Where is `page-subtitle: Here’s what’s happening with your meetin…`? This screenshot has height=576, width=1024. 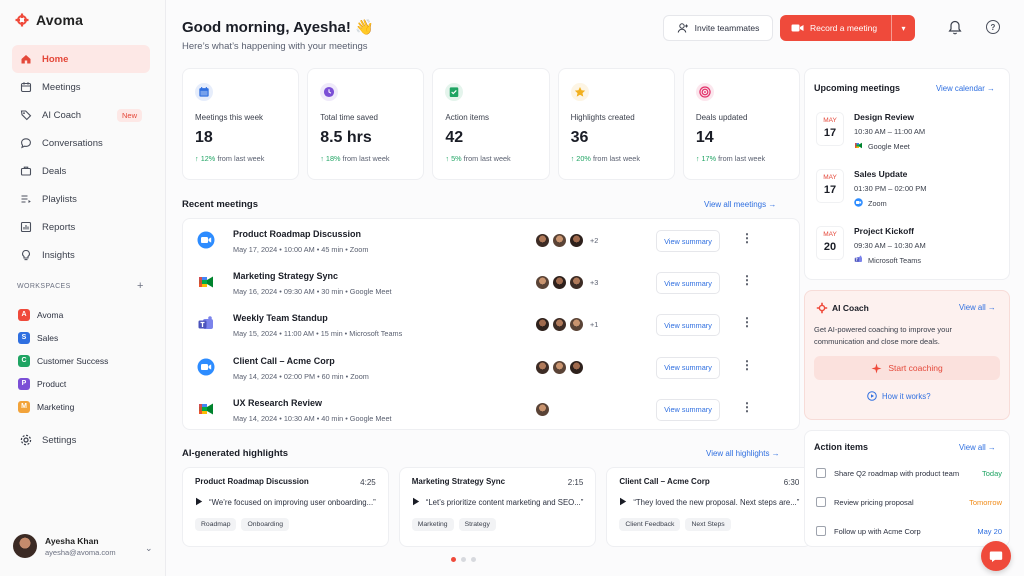 page-subtitle: Here’s what’s happening with your meetin… is located at coordinates (275, 46).